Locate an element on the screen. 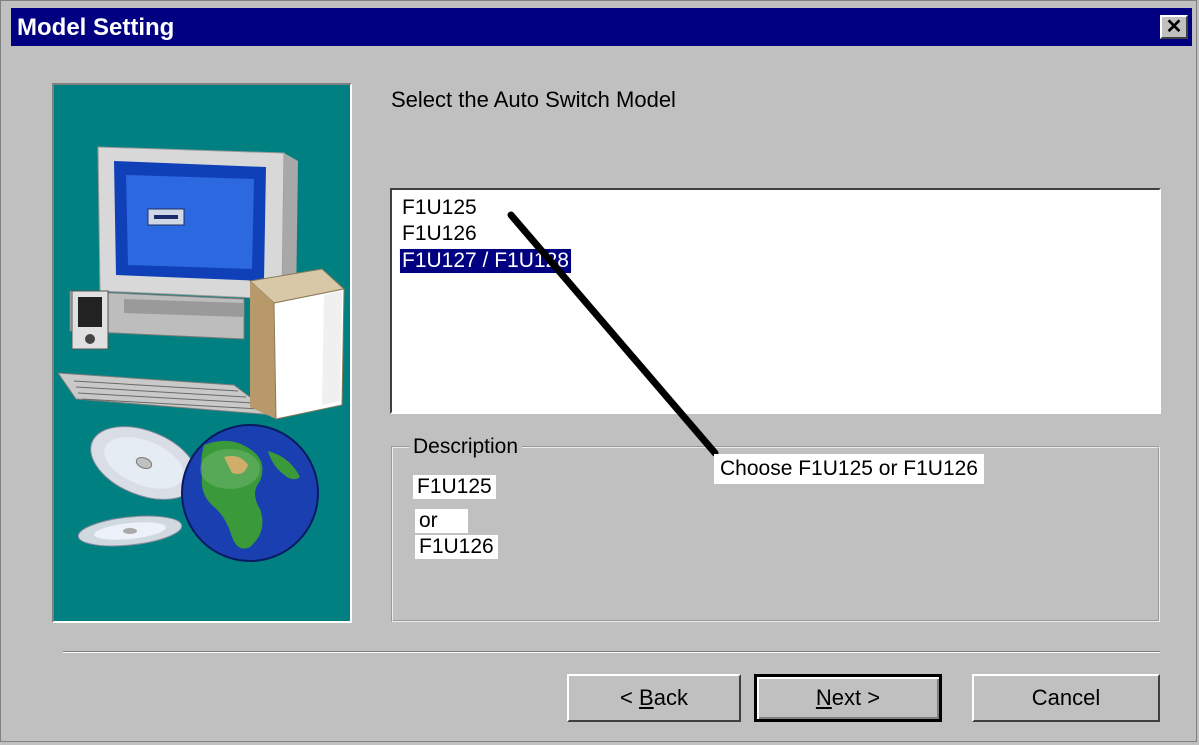  title-bar: Model Setting ✕ is located at coordinates (601, 27).